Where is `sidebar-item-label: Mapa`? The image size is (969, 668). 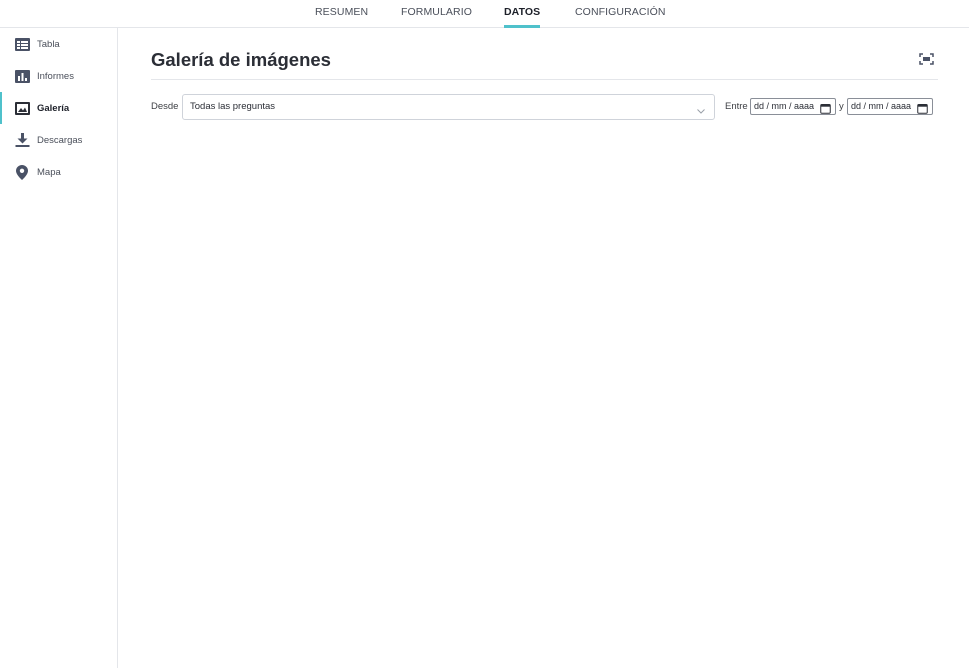
sidebar-item-label: Mapa is located at coordinates (49, 172).